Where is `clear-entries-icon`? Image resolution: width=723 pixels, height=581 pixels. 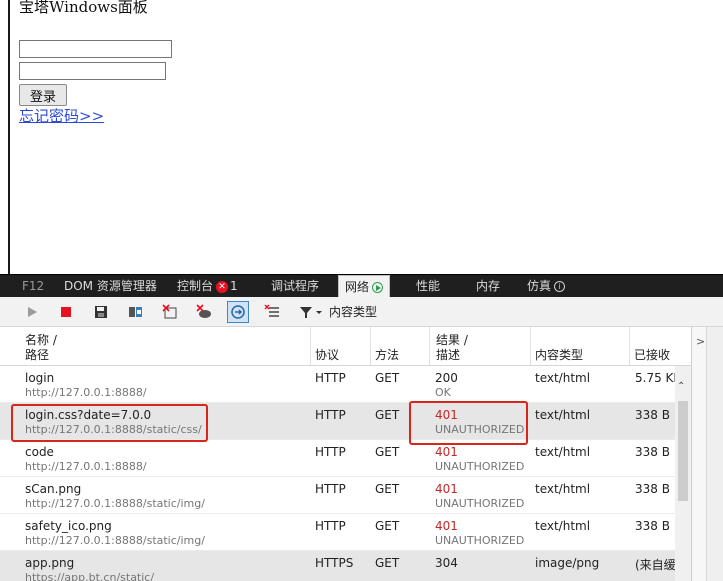
clear-entries-icon is located at coordinates (170, 312).